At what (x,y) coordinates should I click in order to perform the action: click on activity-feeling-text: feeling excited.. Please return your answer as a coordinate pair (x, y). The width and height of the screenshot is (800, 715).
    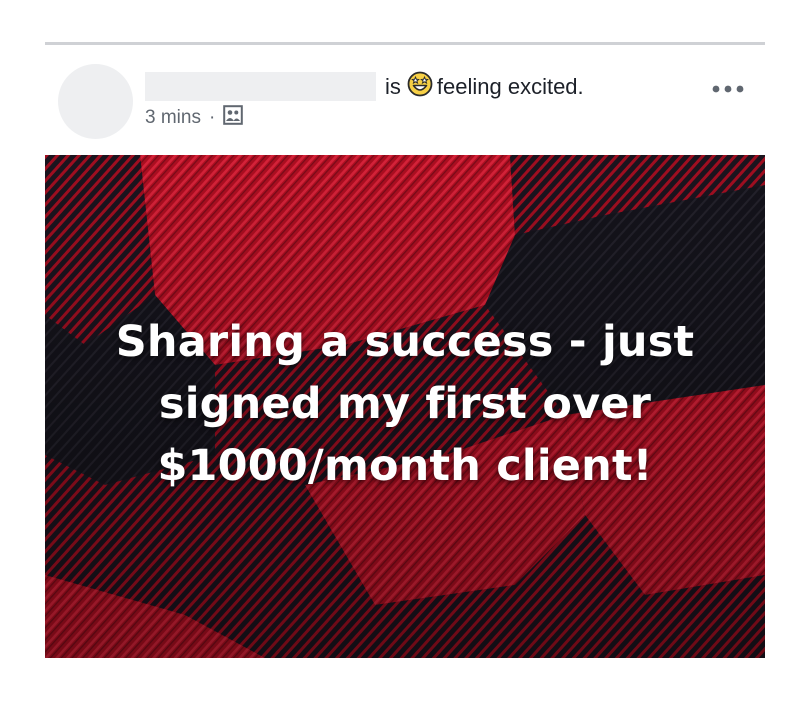
    Looking at the image, I should click on (510, 87).